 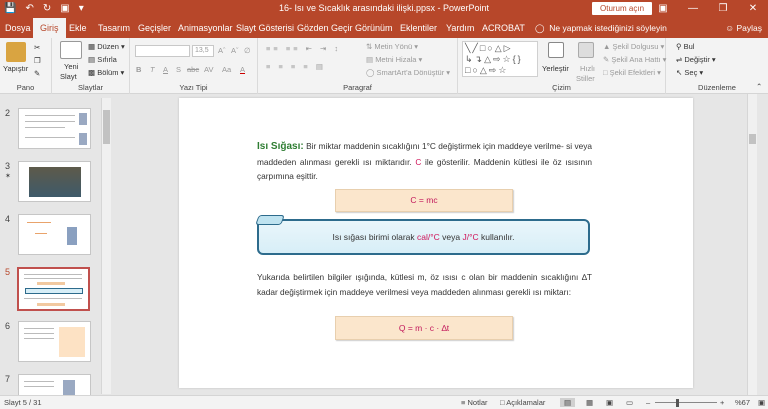 What do you see at coordinates (685, 46) in the screenshot?
I see `find-button: ⚲ Bul` at bounding box center [685, 46].